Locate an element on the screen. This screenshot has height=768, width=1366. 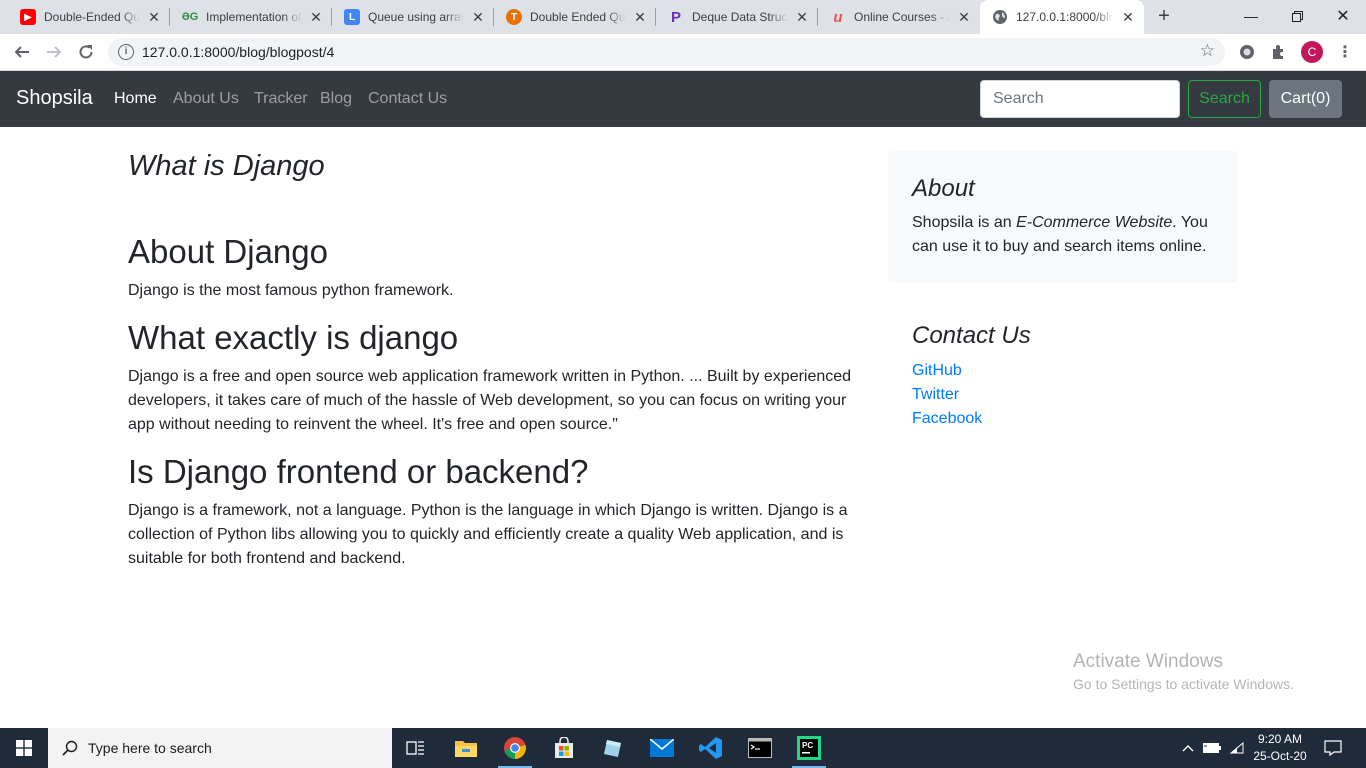
brand-logo: Shopsila is located at coordinates (54, 98).